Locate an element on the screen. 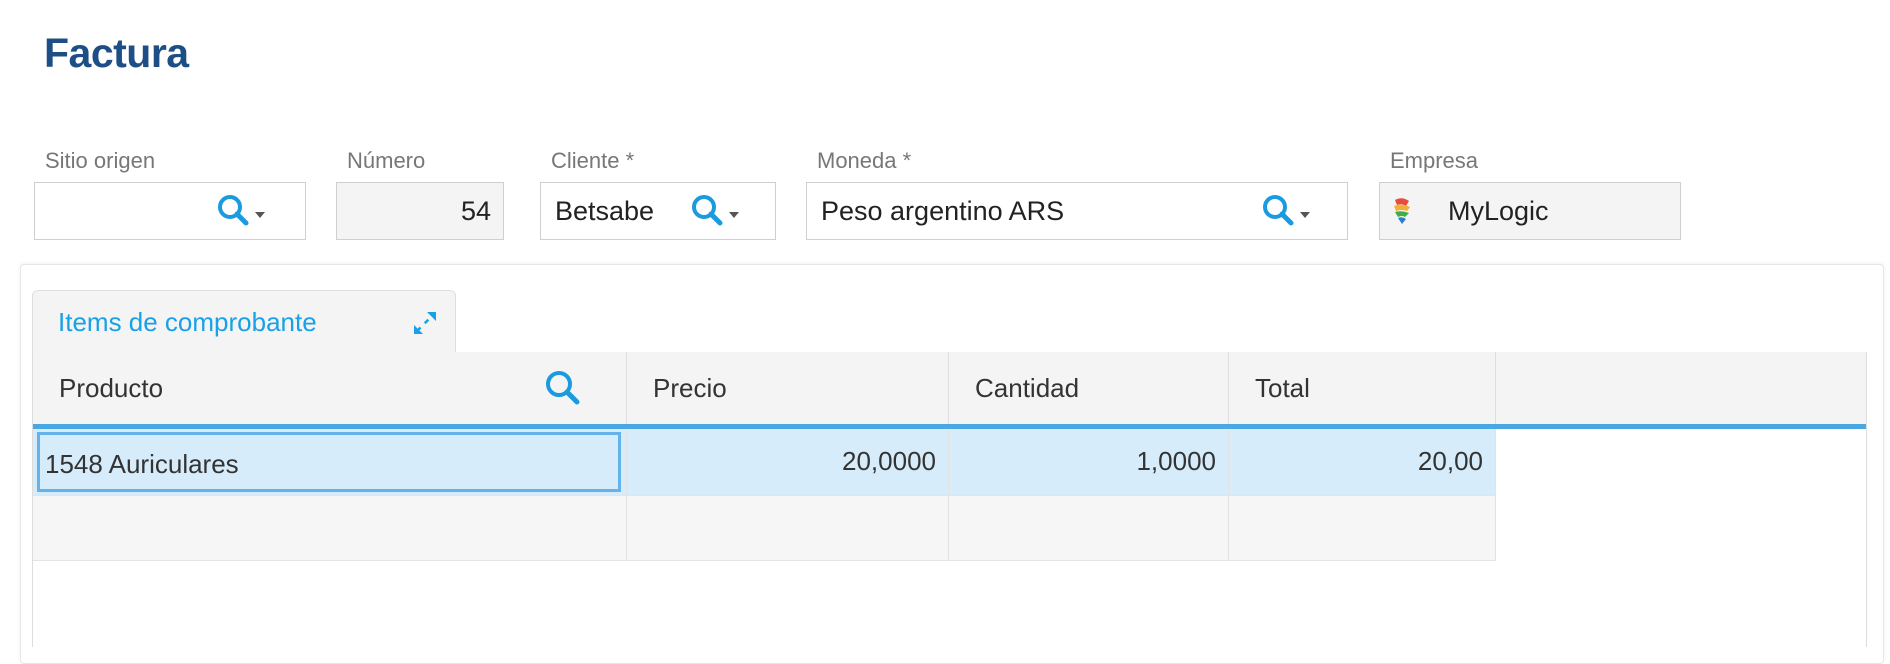 The width and height of the screenshot is (1890, 664). page-title: Factura is located at coordinates (116, 53).